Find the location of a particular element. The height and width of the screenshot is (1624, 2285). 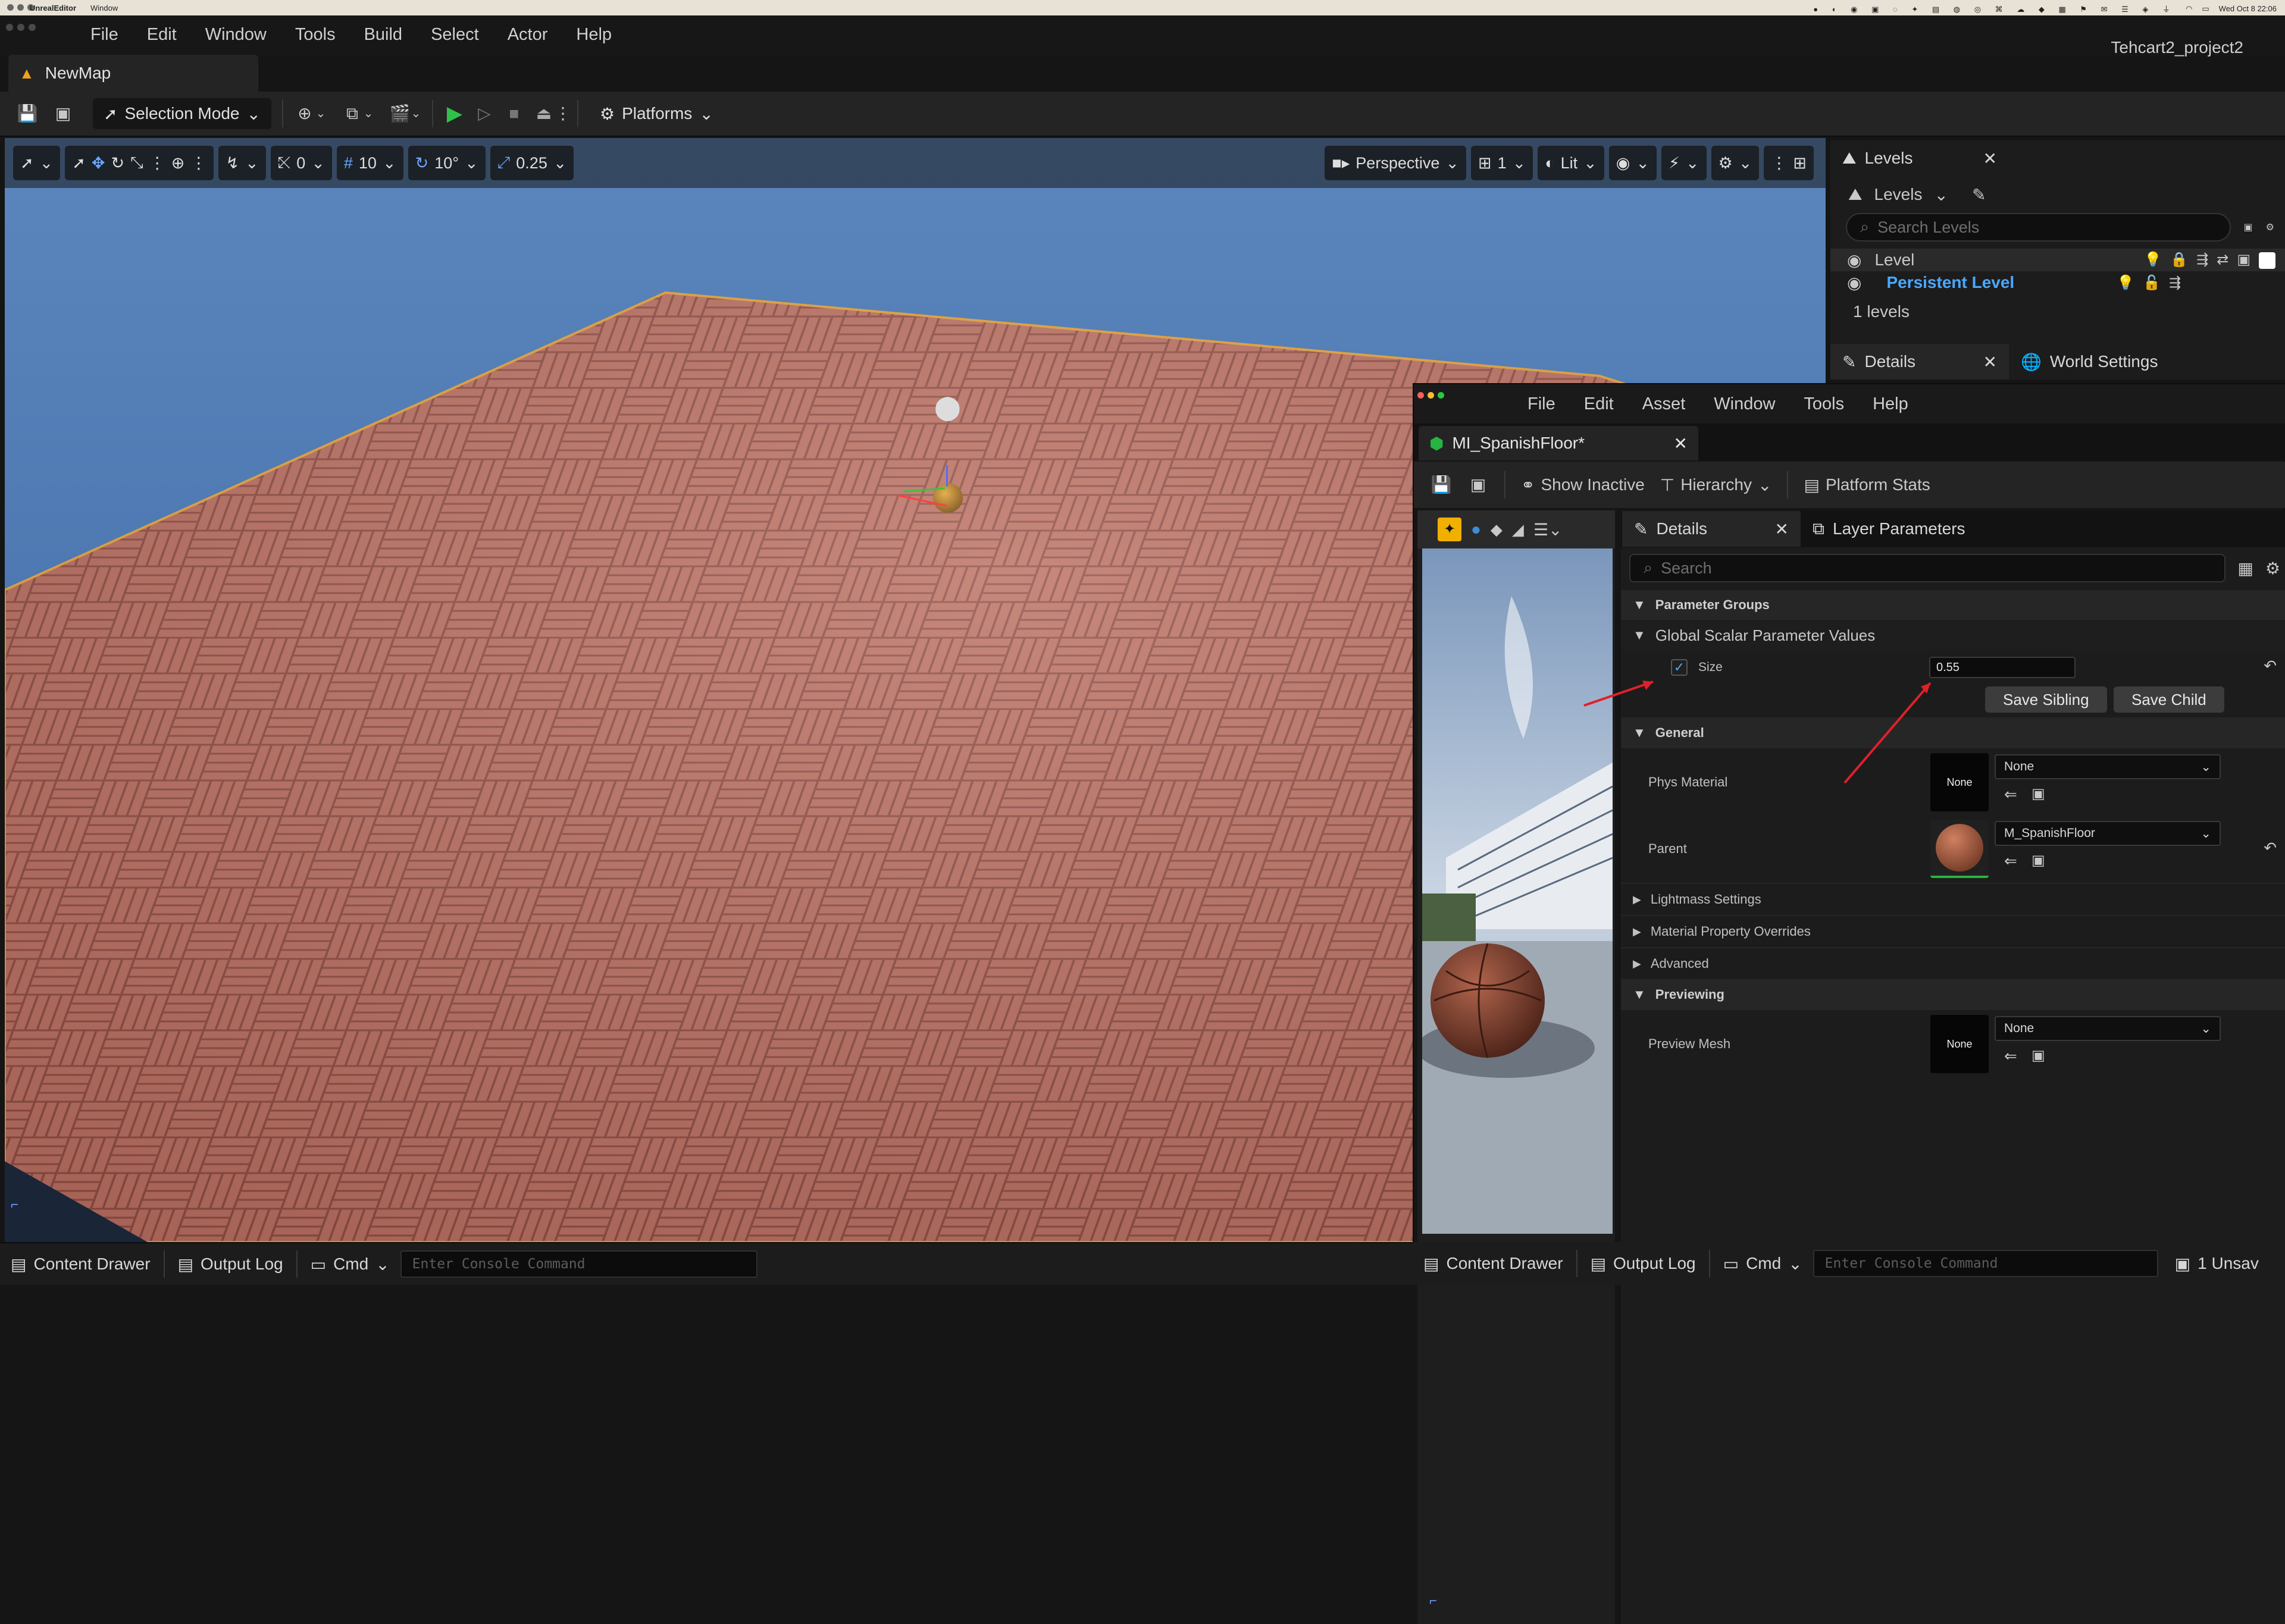

phys-material-thumb: None is located at coordinates (1959, 782).